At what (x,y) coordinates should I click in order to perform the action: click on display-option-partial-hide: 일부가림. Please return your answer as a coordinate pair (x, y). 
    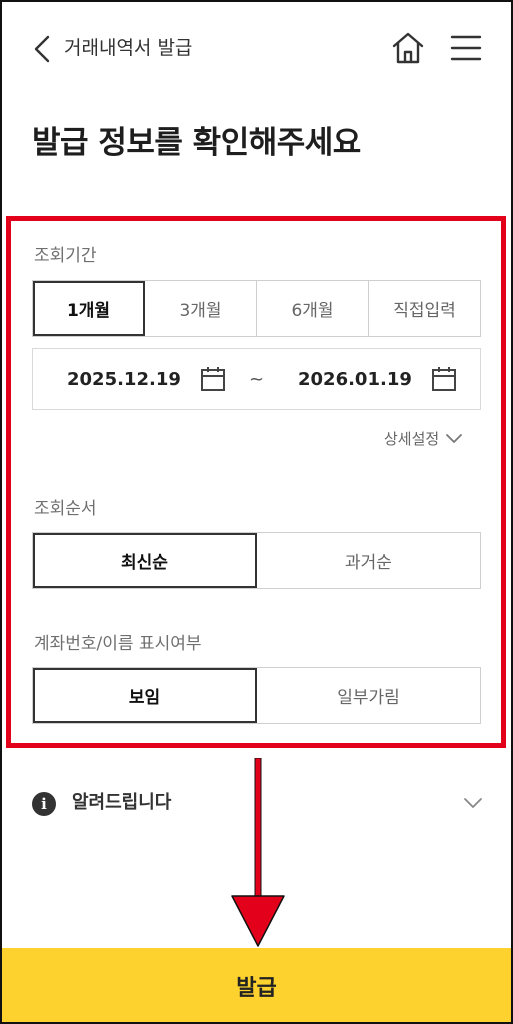
    Looking at the image, I should click on (368, 695).